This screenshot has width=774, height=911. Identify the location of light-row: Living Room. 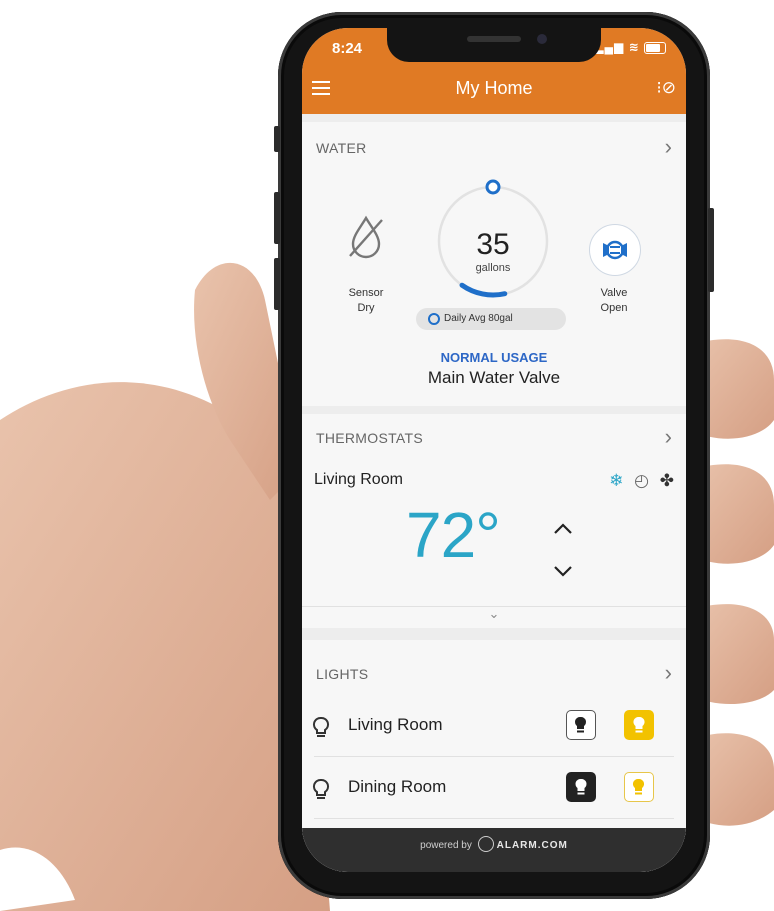
(494, 726).